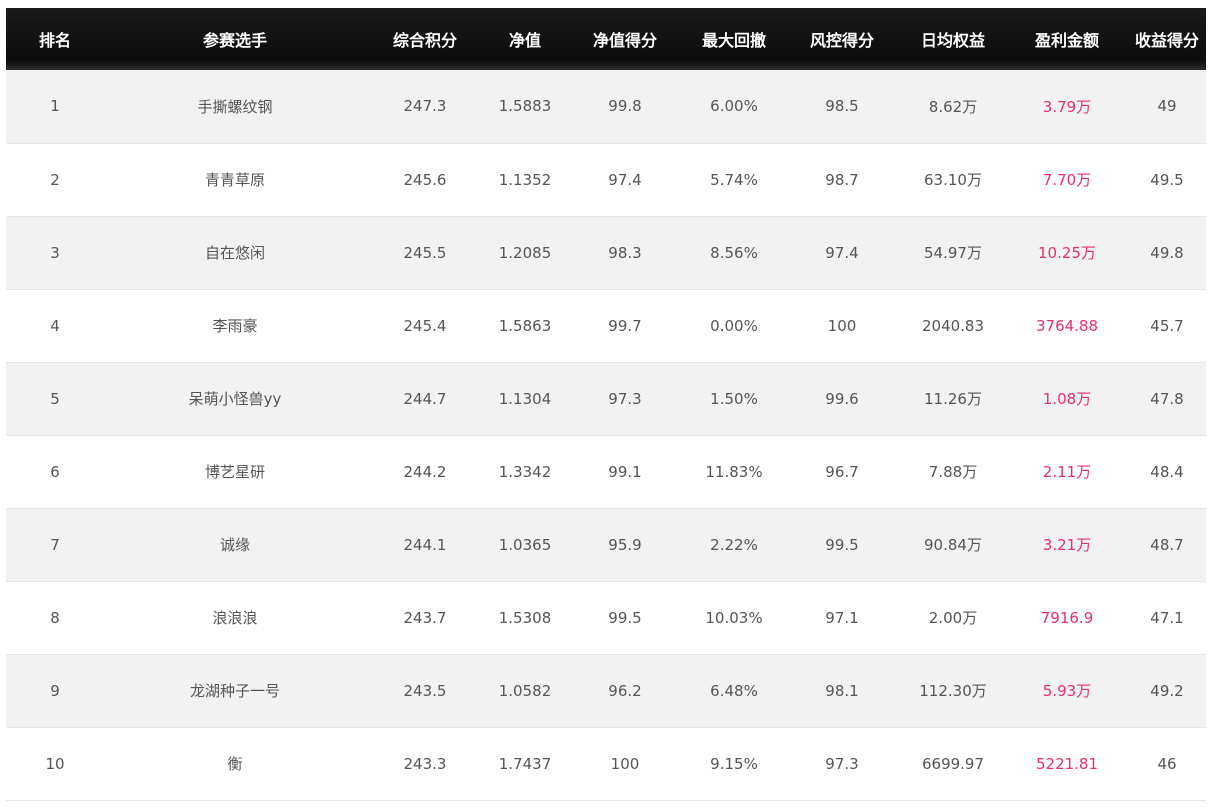 The height and width of the screenshot is (807, 1210). What do you see at coordinates (953, 545) in the screenshot?
I see `cell-daily-equity: 90.84万` at bounding box center [953, 545].